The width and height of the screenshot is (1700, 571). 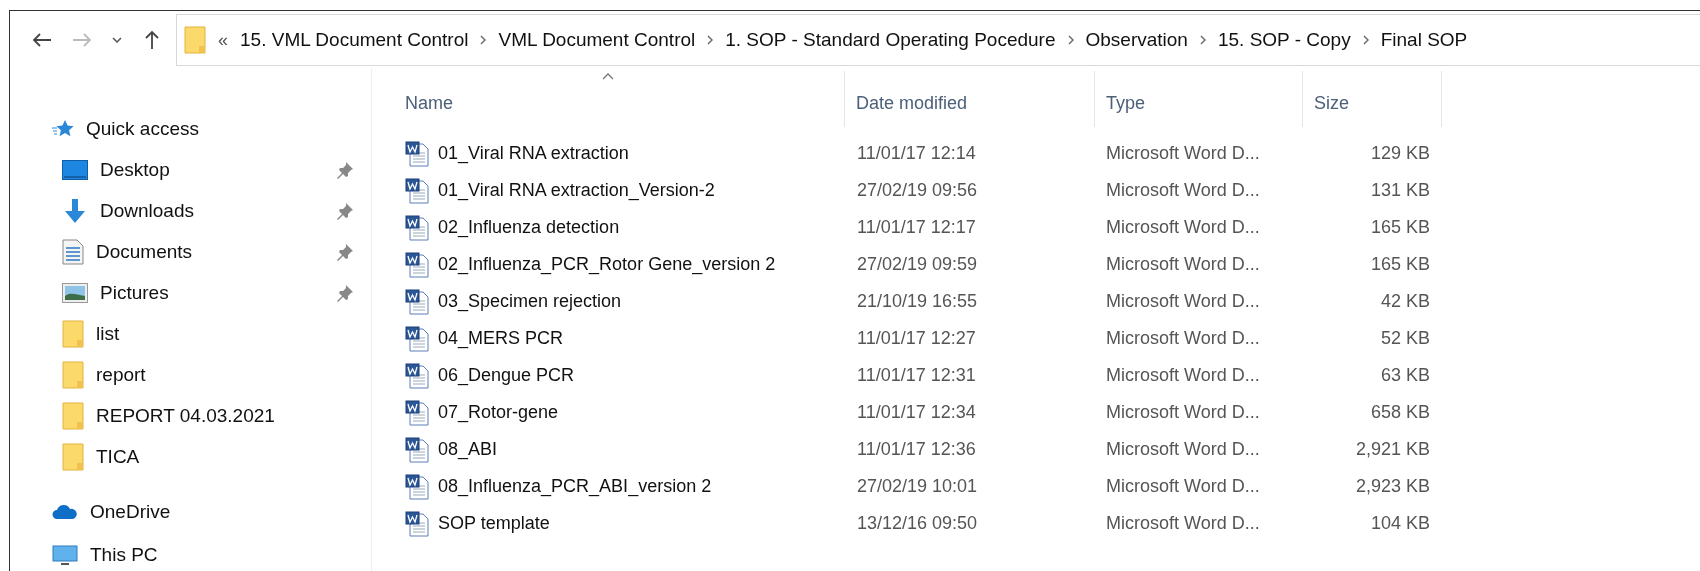 What do you see at coordinates (1400, 523) in the screenshot?
I see `file-size-cell: 104 KB` at bounding box center [1400, 523].